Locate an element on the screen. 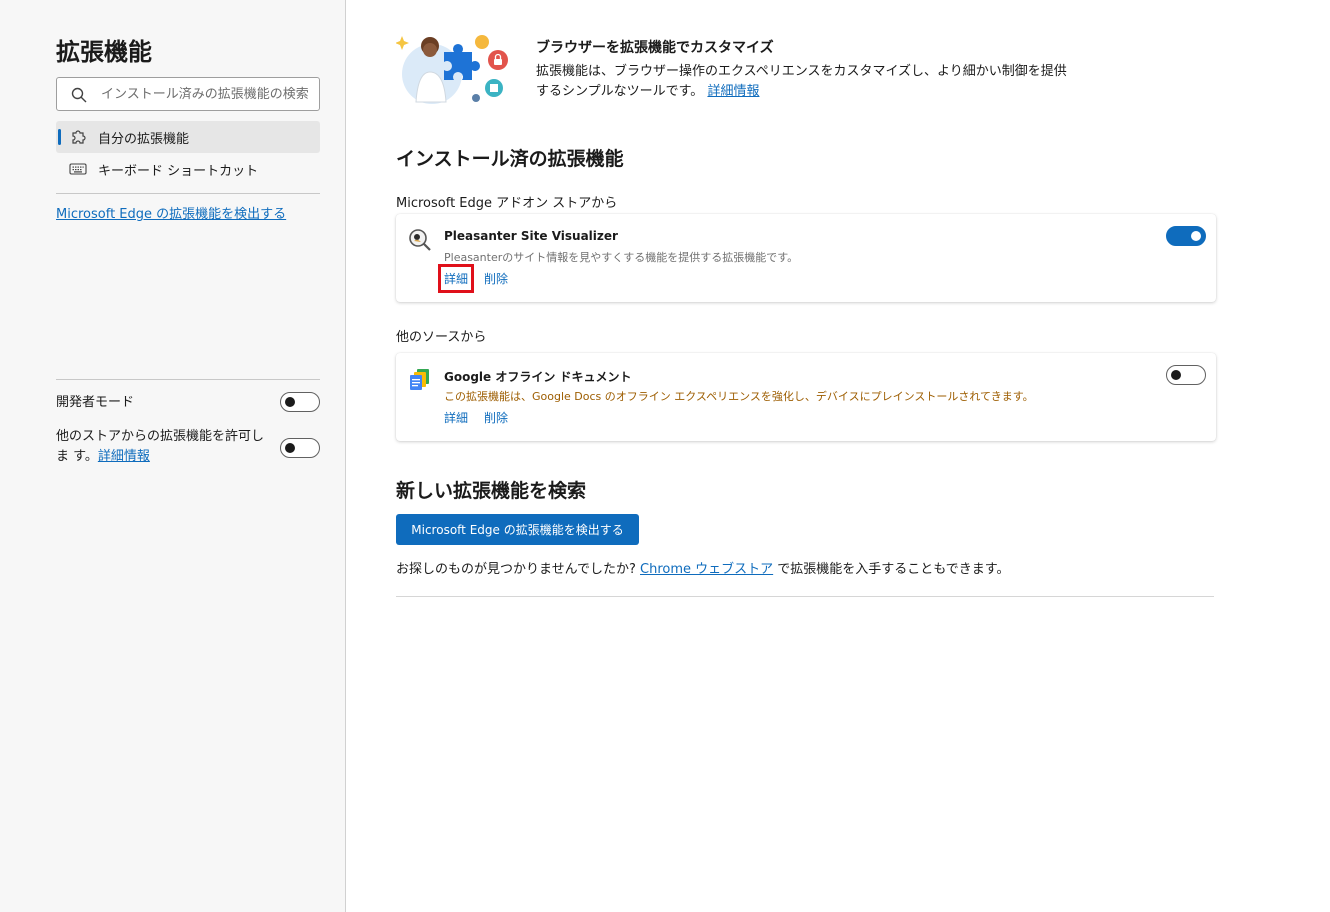  search-icon is located at coordinates (79, 95).